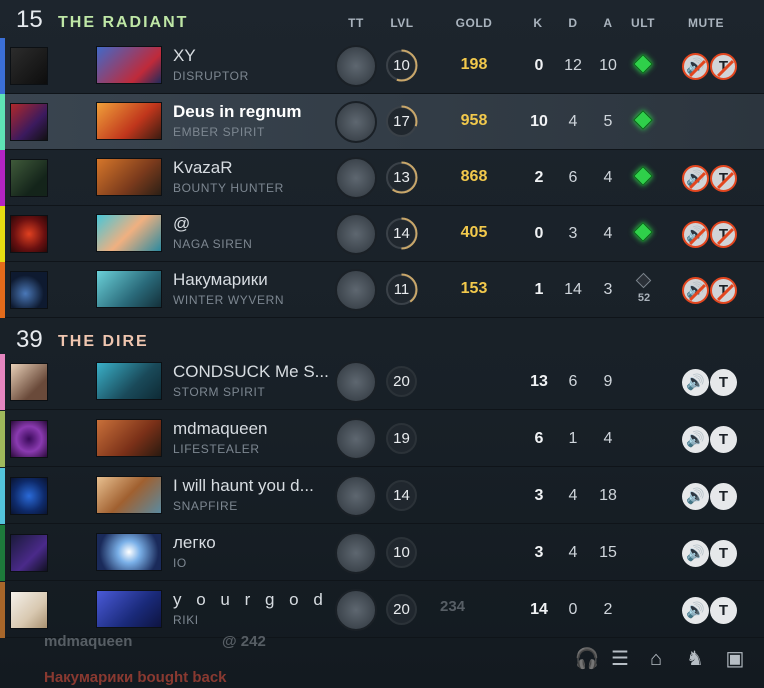 Image resolution: width=764 pixels, height=688 pixels. What do you see at coordinates (608, 552) in the screenshot?
I see `assists-value: 15` at bounding box center [608, 552].